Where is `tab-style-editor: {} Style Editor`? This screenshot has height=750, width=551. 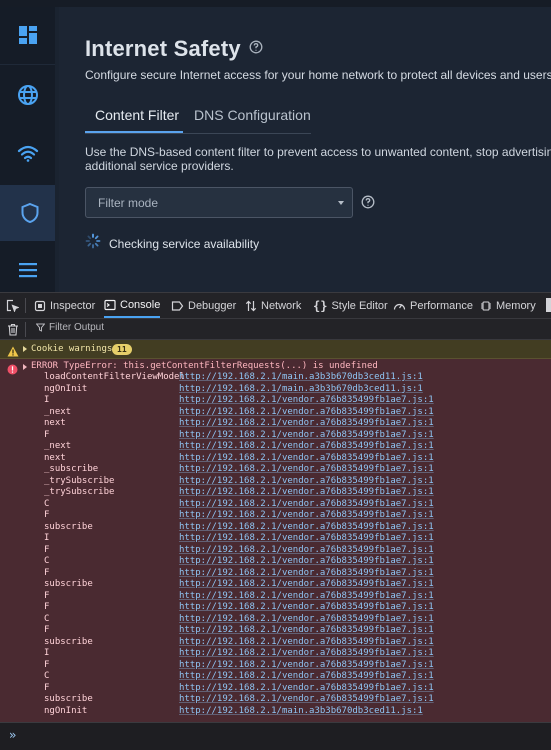
tab-style-editor: {} Style Editor is located at coordinates (350, 305).